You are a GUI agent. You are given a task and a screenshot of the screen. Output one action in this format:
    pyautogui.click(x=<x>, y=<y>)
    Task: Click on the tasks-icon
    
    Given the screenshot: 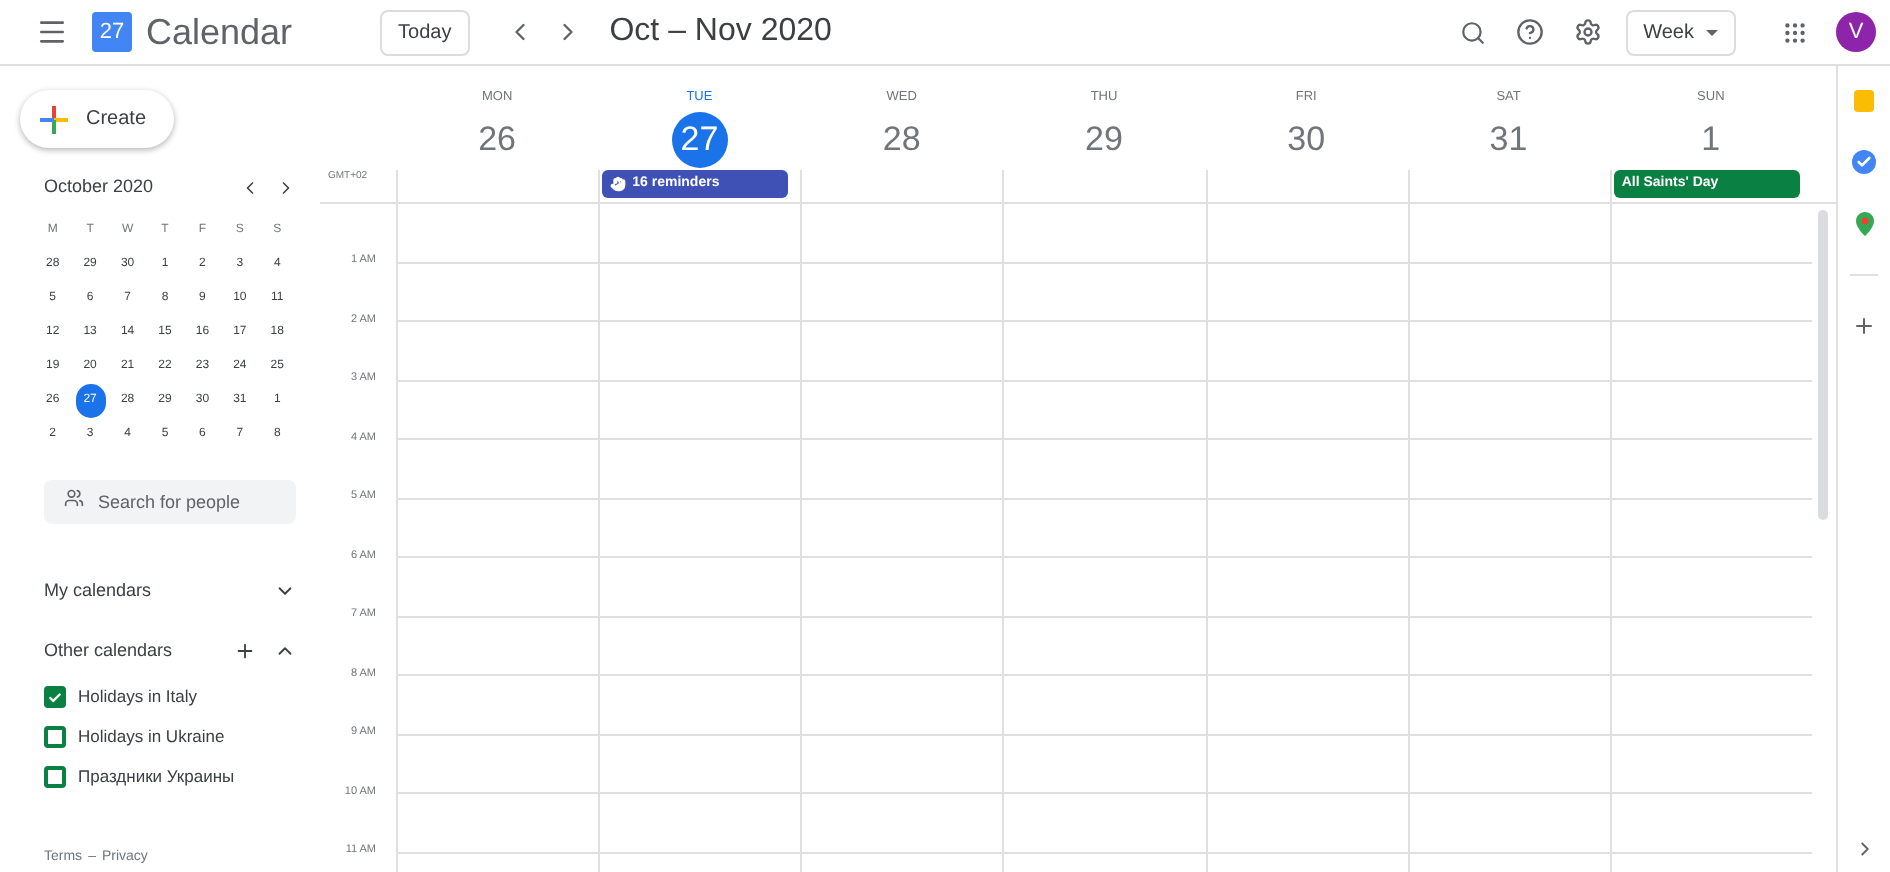 What is the action you would take?
    pyautogui.click(x=1864, y=162)
    